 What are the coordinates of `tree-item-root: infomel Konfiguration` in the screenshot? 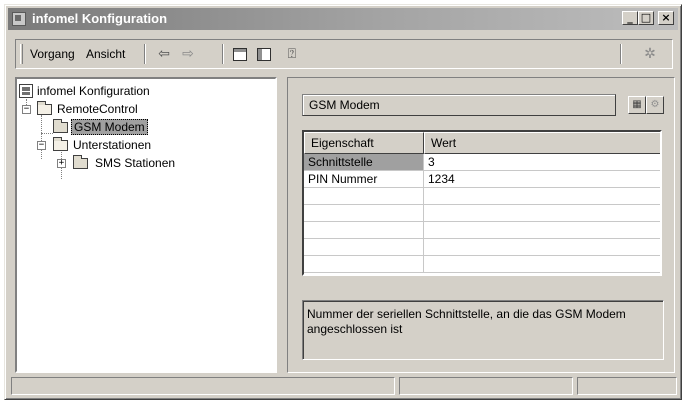 It's located at (144, 91).